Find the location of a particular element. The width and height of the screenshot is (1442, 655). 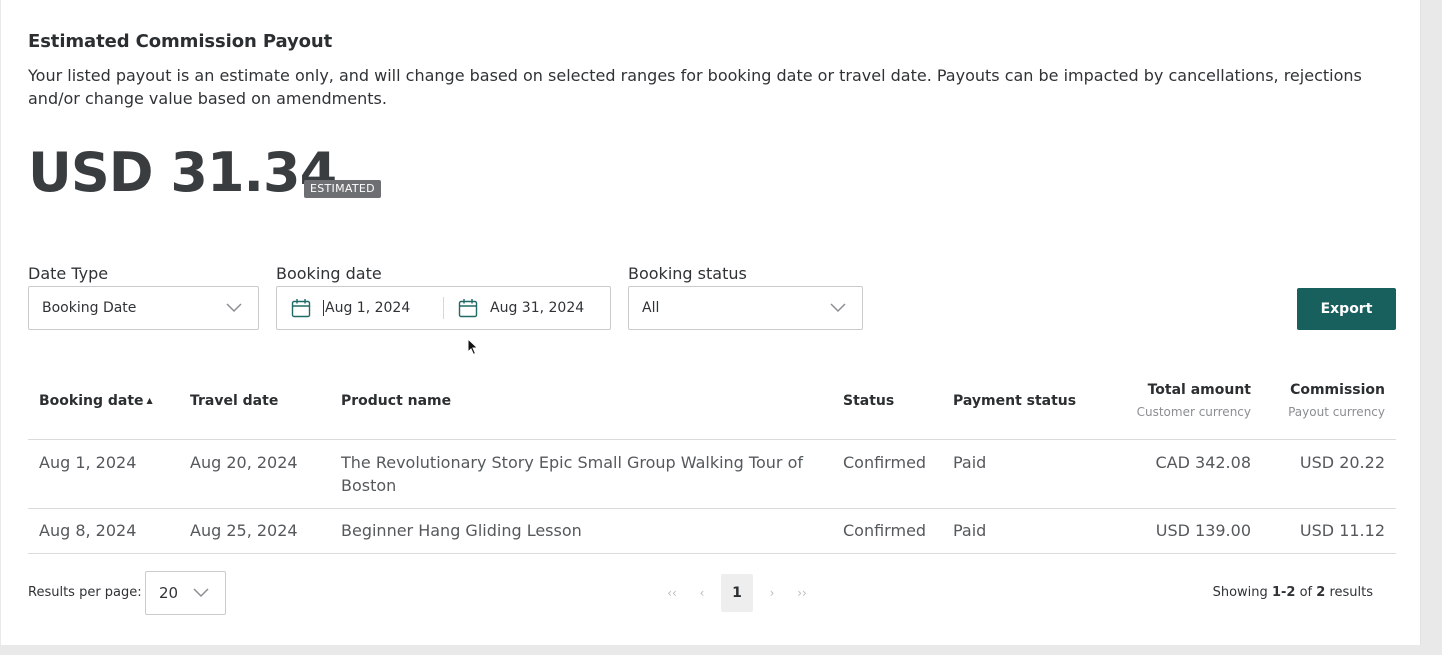

col-total-amount: Total amount is located at coordinates (1199, 390).